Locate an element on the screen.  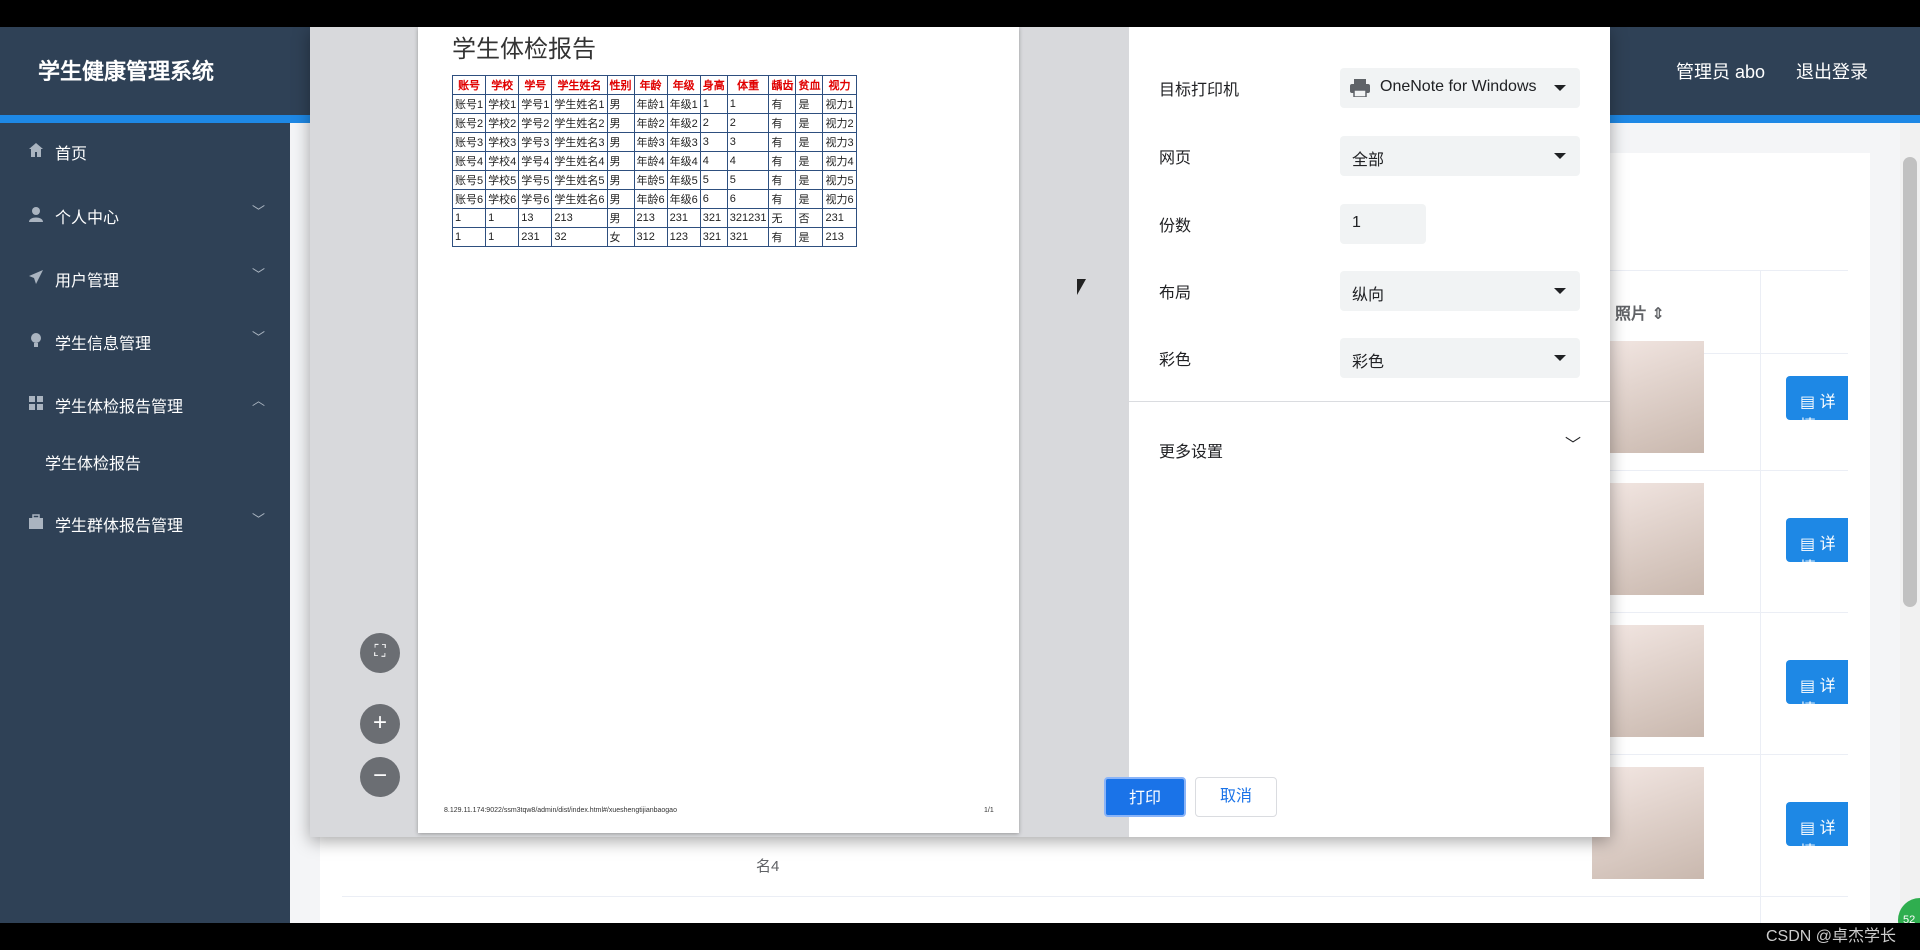
printer-icon is located at coordinates (1360, 88).